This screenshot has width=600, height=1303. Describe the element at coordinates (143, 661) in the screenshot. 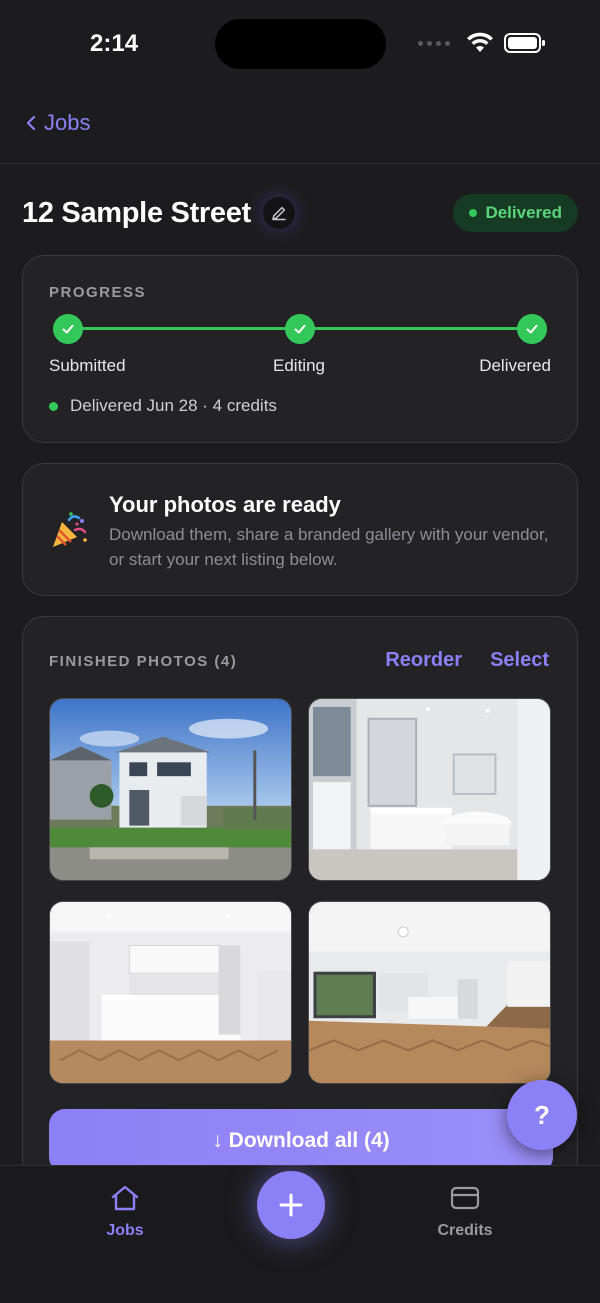

I see `finished-photos-heading: FINISHED PHOTOS (4)` at that location.